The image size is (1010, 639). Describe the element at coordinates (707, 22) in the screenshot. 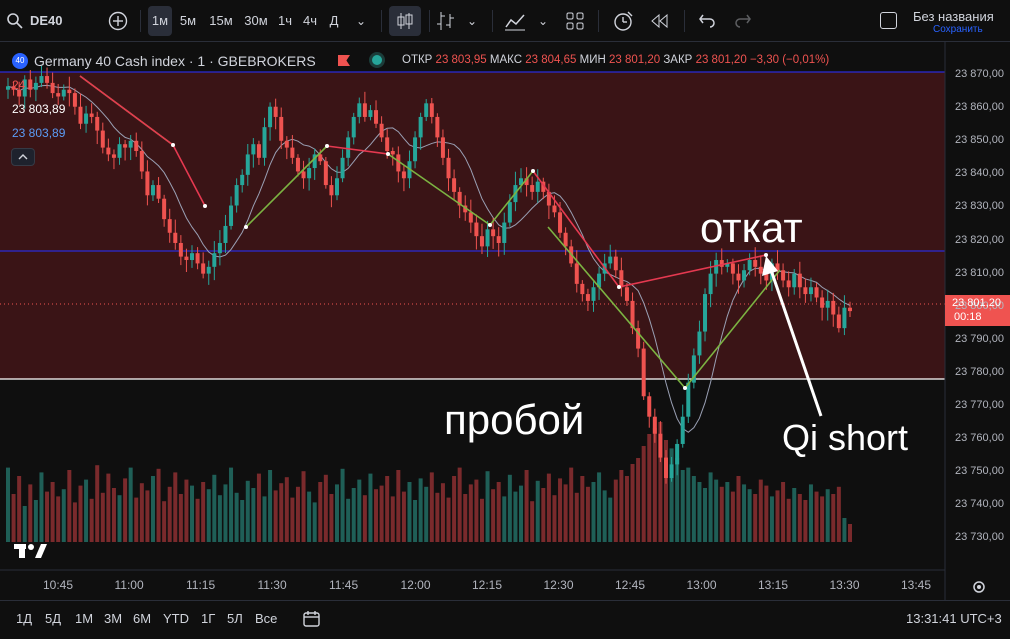

I see `undo-icon` at that location.